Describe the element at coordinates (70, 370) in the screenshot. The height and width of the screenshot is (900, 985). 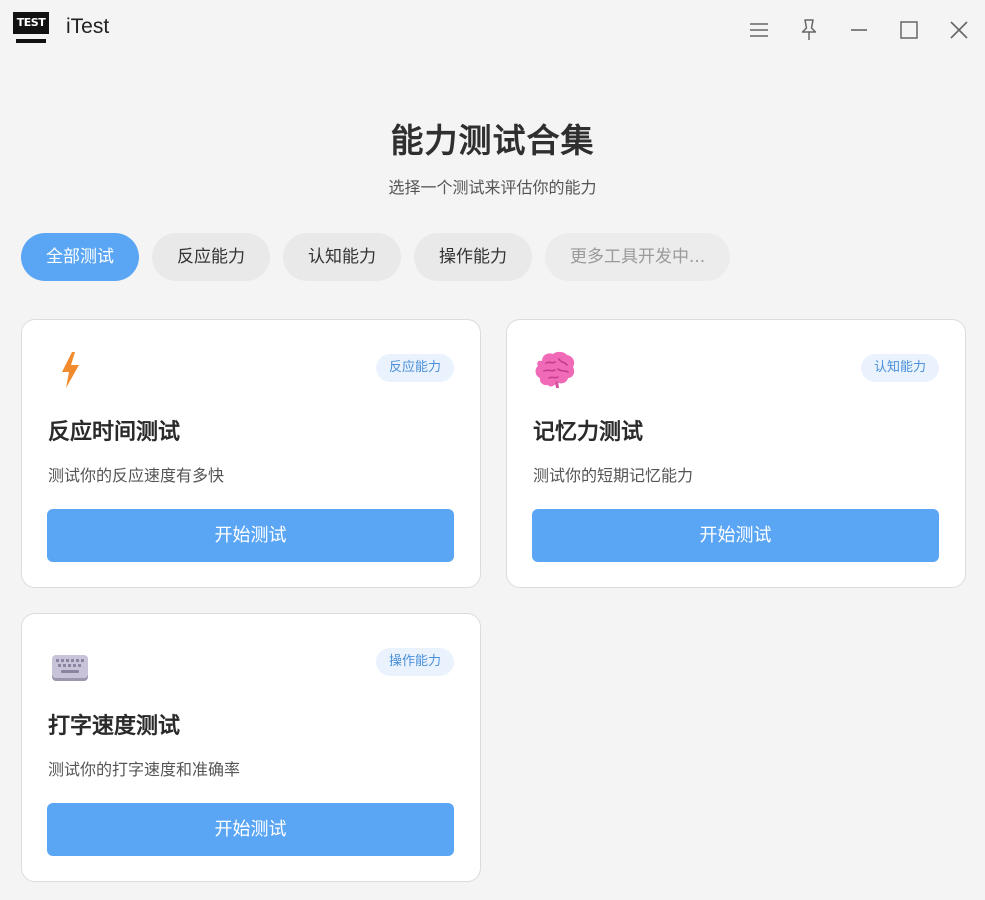
I see `lightning-icon` at that location.